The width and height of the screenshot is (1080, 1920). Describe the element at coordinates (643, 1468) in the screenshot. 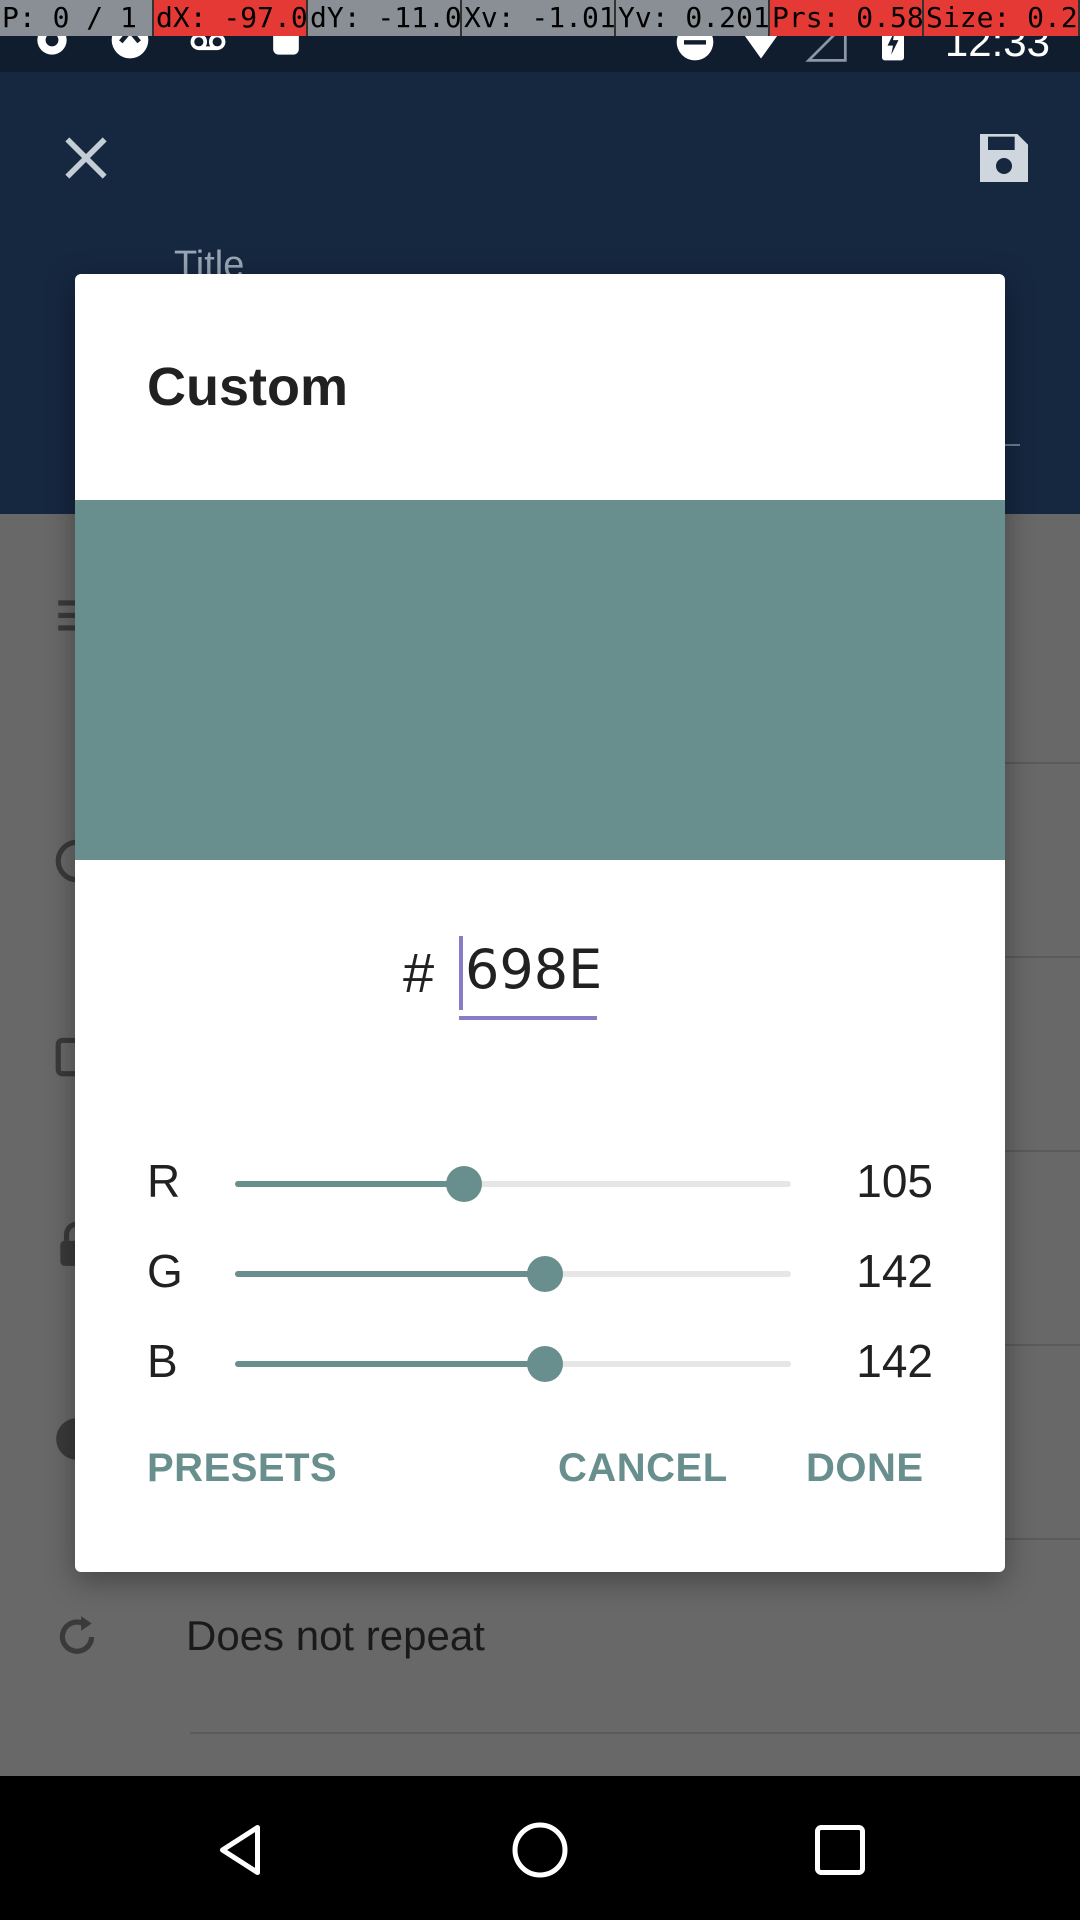

I see `cancel-button: CANCEL` at that location.